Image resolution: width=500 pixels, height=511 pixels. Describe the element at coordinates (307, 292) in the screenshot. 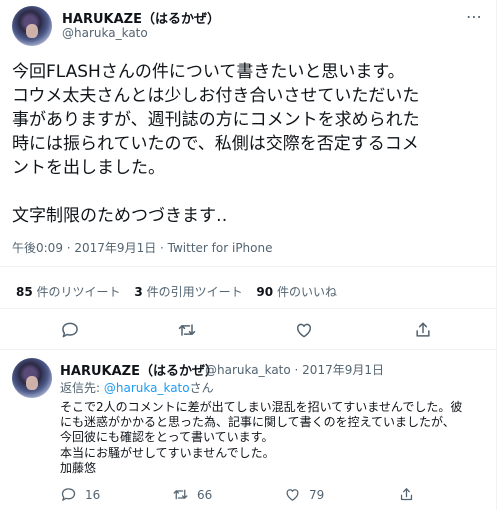

I see `likes-label: 件のいいね` at that location.